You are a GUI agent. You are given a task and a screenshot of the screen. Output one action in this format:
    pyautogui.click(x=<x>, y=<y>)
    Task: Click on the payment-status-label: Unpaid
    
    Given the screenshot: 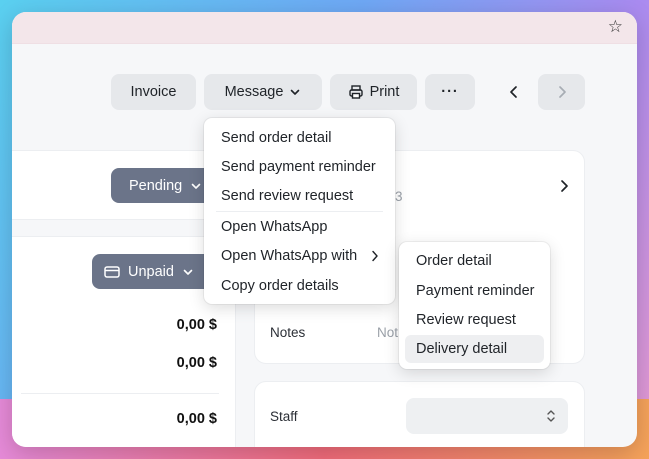 What is the action you would take?
    pyautogui.click(x=151, y=271)
    